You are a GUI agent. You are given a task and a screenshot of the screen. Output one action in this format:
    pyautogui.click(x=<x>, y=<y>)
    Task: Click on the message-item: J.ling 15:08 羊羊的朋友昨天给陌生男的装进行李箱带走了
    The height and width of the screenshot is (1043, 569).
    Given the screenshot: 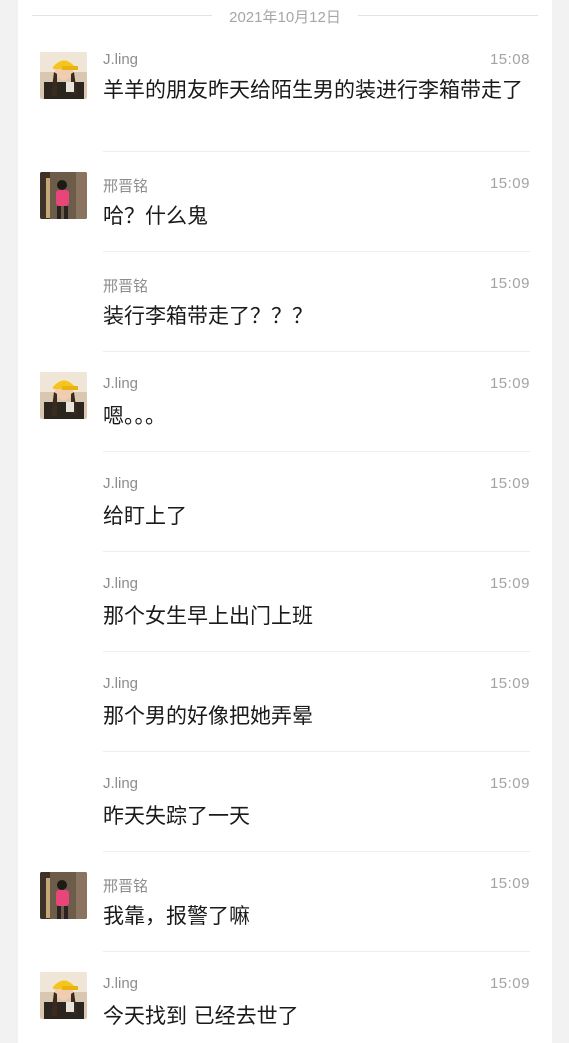 What is the action you would take?
    pyautogui.click(x=285, y=97)
    